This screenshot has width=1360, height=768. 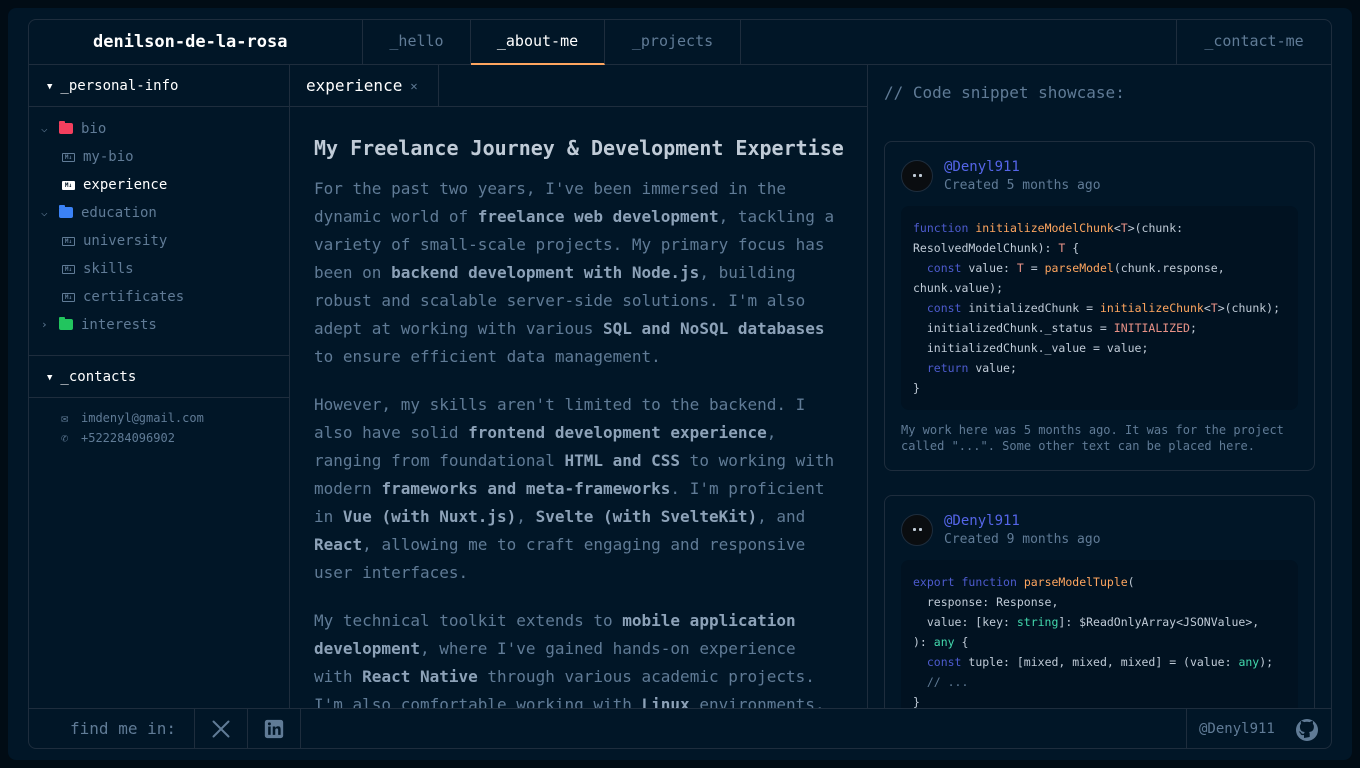 I want to click on file-label: experience, so click(x=125, y=185).